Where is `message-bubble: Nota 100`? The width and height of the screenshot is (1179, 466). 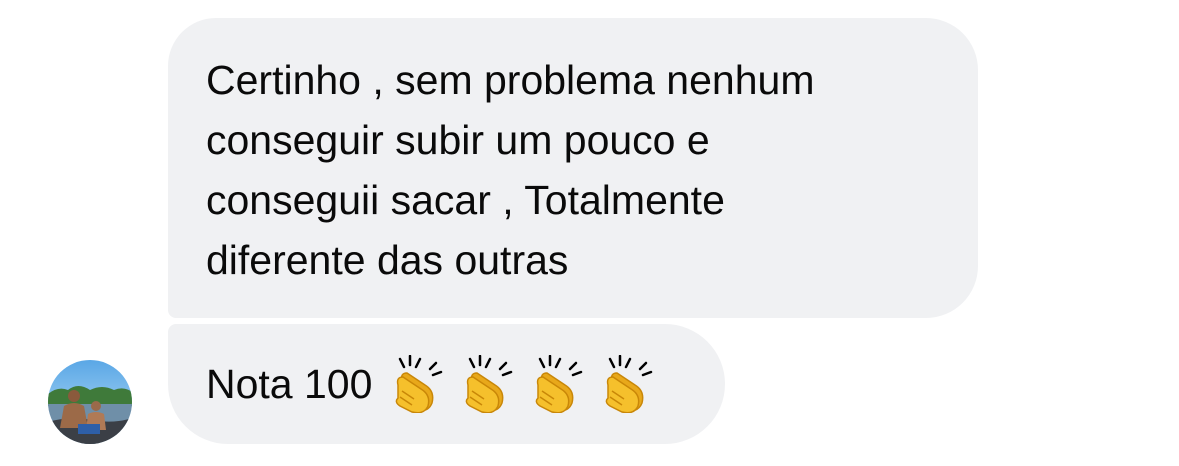 message-bubble: Nota 100 is located at coordinates (446, 384).